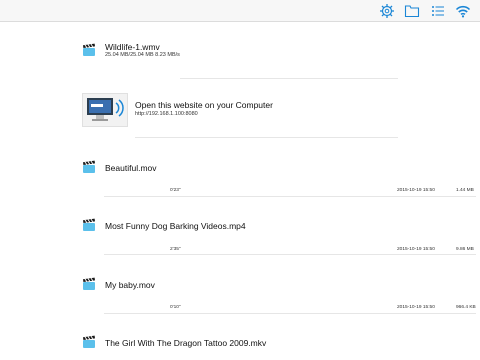 This screenshot has width=480, height=360. I want to click on list-icon, so click(438, 11).